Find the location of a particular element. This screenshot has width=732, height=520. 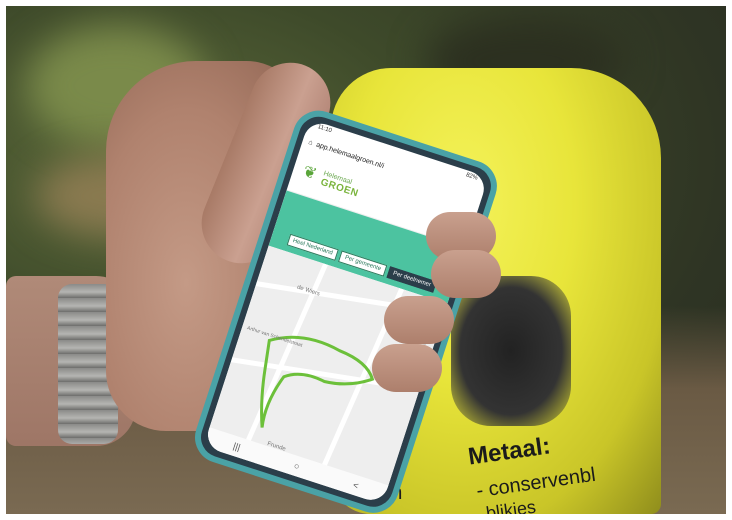

site-logo: ❦ Helemaal GROEN is located at coordinates (331, 180).